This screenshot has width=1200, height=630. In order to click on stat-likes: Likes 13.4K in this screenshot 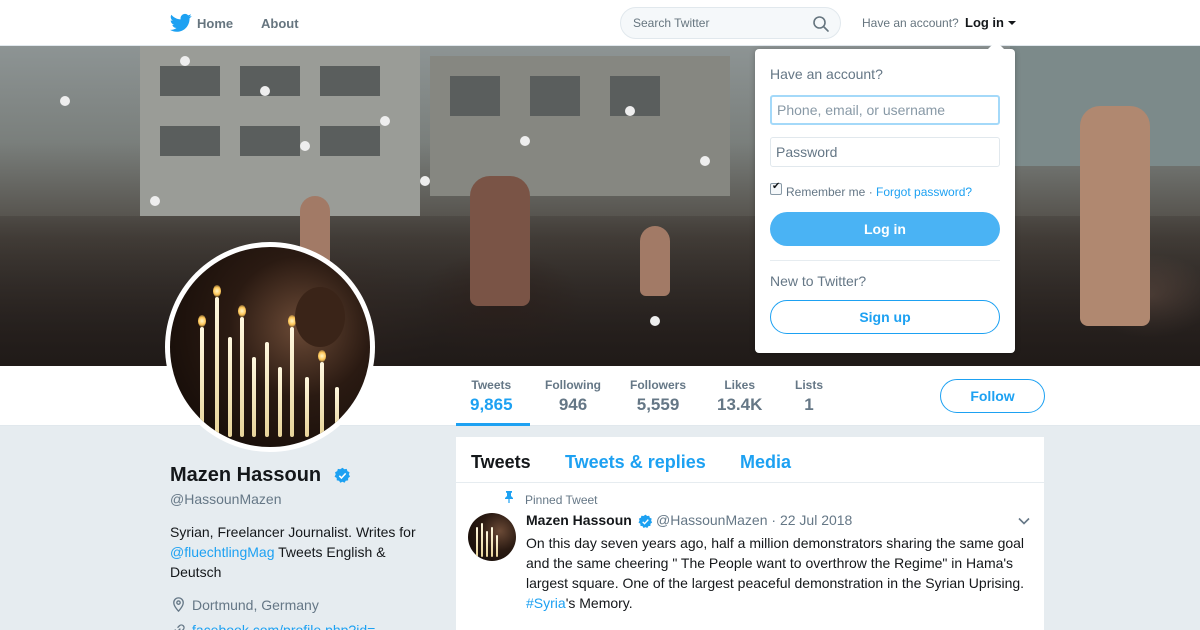, I will do `click(739, 396)`.